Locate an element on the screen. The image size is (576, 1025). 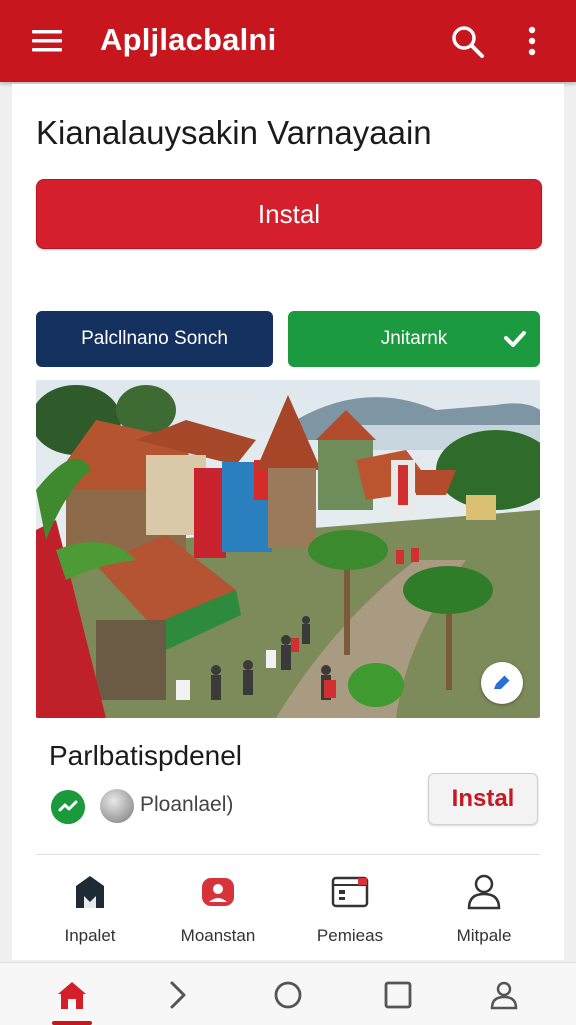
secondary-action-button: Jnitarnk is located at coordinates (414, 339).